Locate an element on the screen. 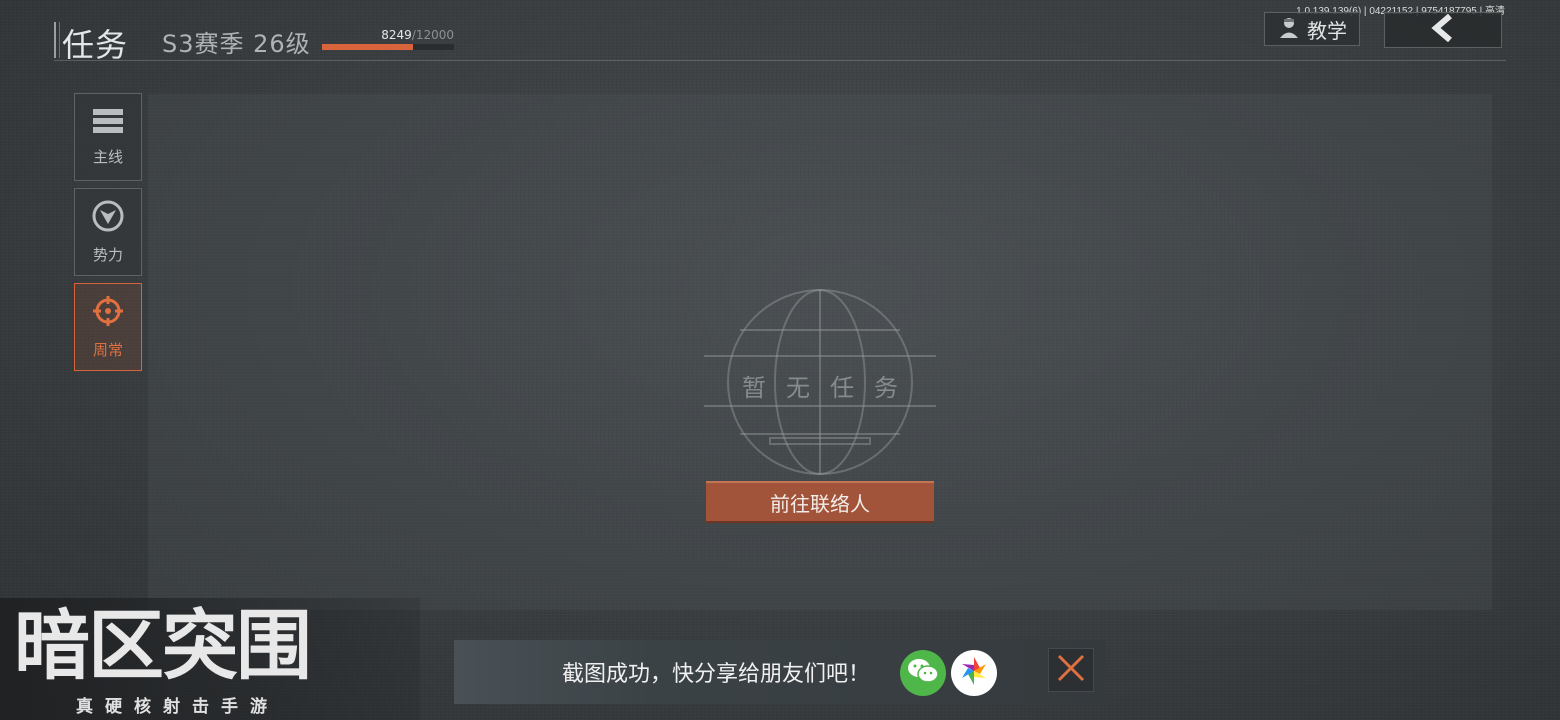 The width and height of the screenshot is (1560, 720). xp-max: /12000 is located at coordinates (432, 35).